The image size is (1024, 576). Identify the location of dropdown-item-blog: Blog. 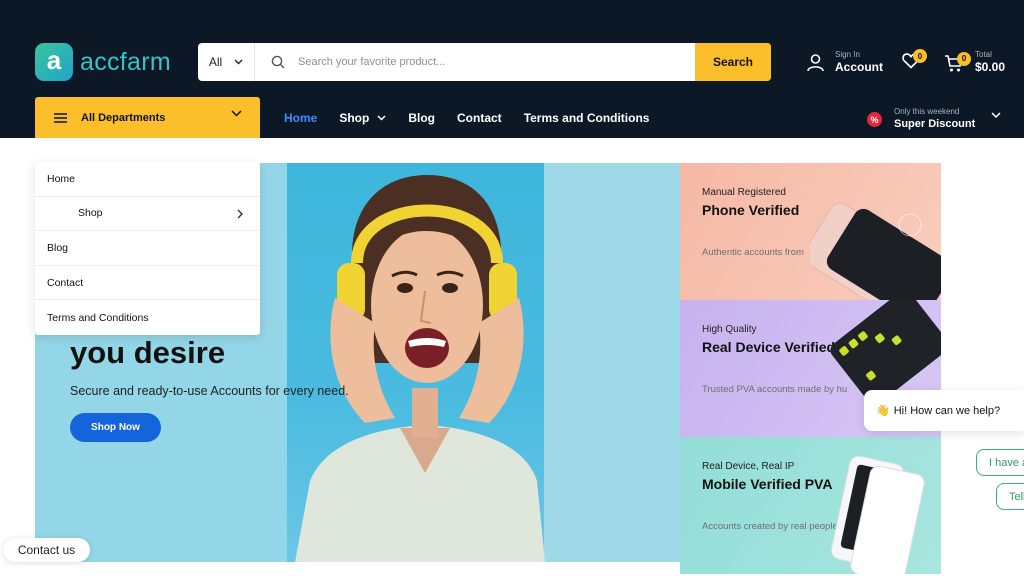
(147, 248).